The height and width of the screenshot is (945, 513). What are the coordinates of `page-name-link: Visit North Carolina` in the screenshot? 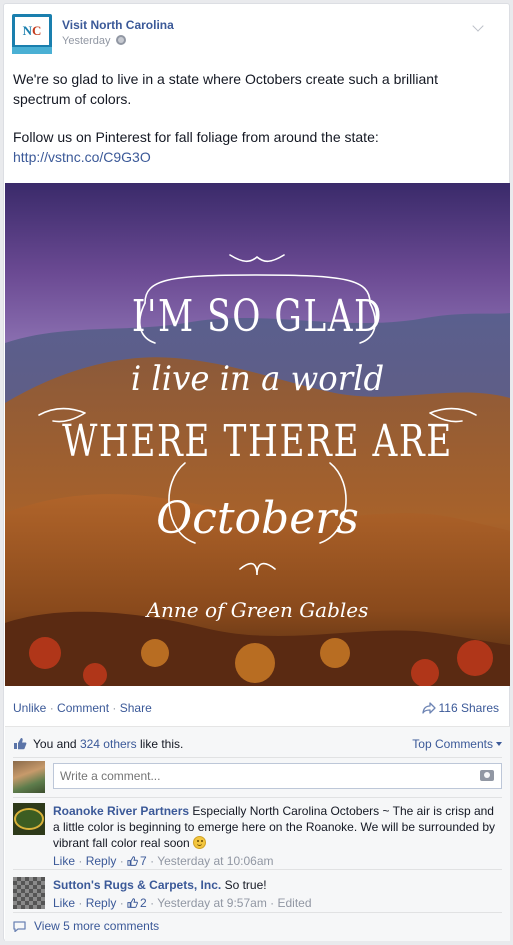 It's located at (118, 25).